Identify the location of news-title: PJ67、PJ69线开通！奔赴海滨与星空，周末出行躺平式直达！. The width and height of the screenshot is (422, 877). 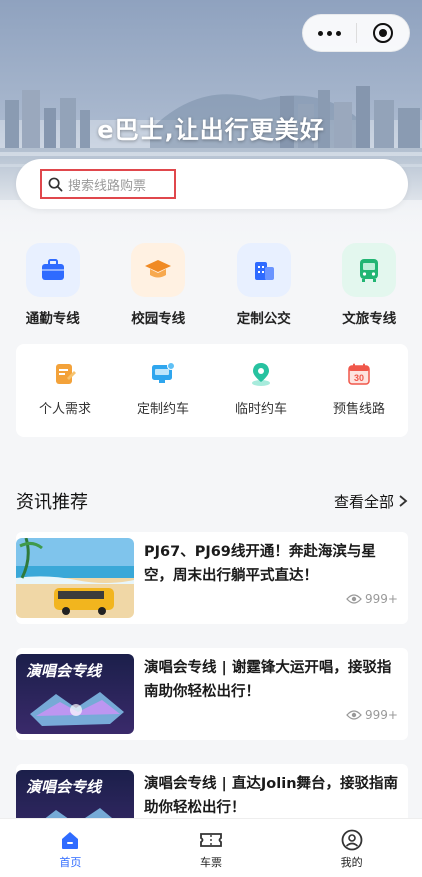
(260, 564).